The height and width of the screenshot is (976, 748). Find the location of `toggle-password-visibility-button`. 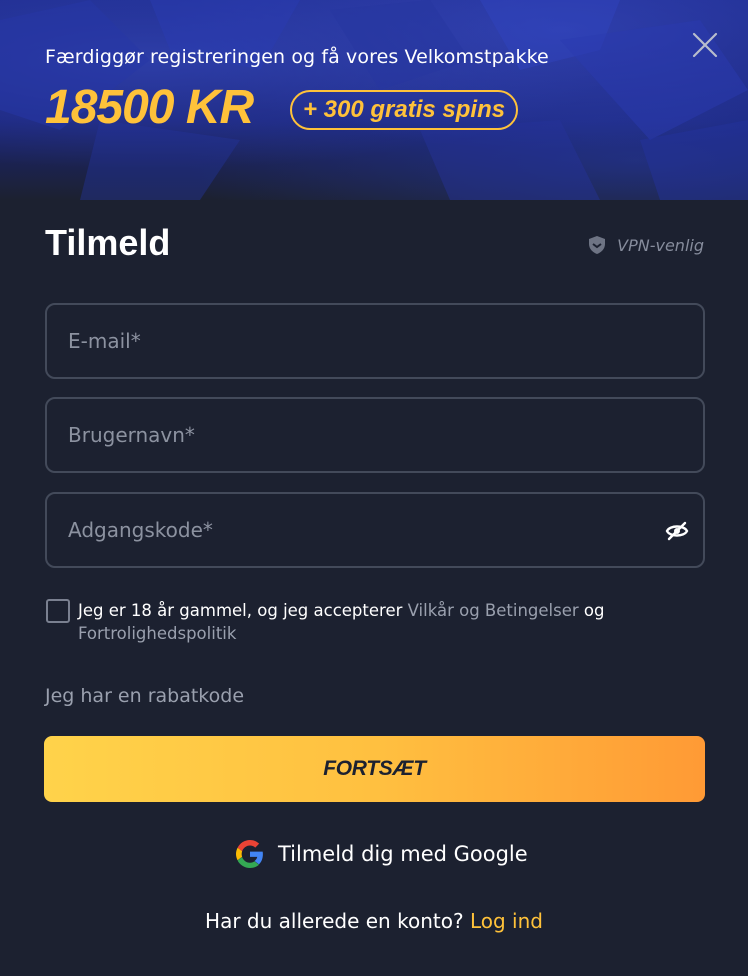

toggle-password-visibility-button is located at coordinates (677, 531).